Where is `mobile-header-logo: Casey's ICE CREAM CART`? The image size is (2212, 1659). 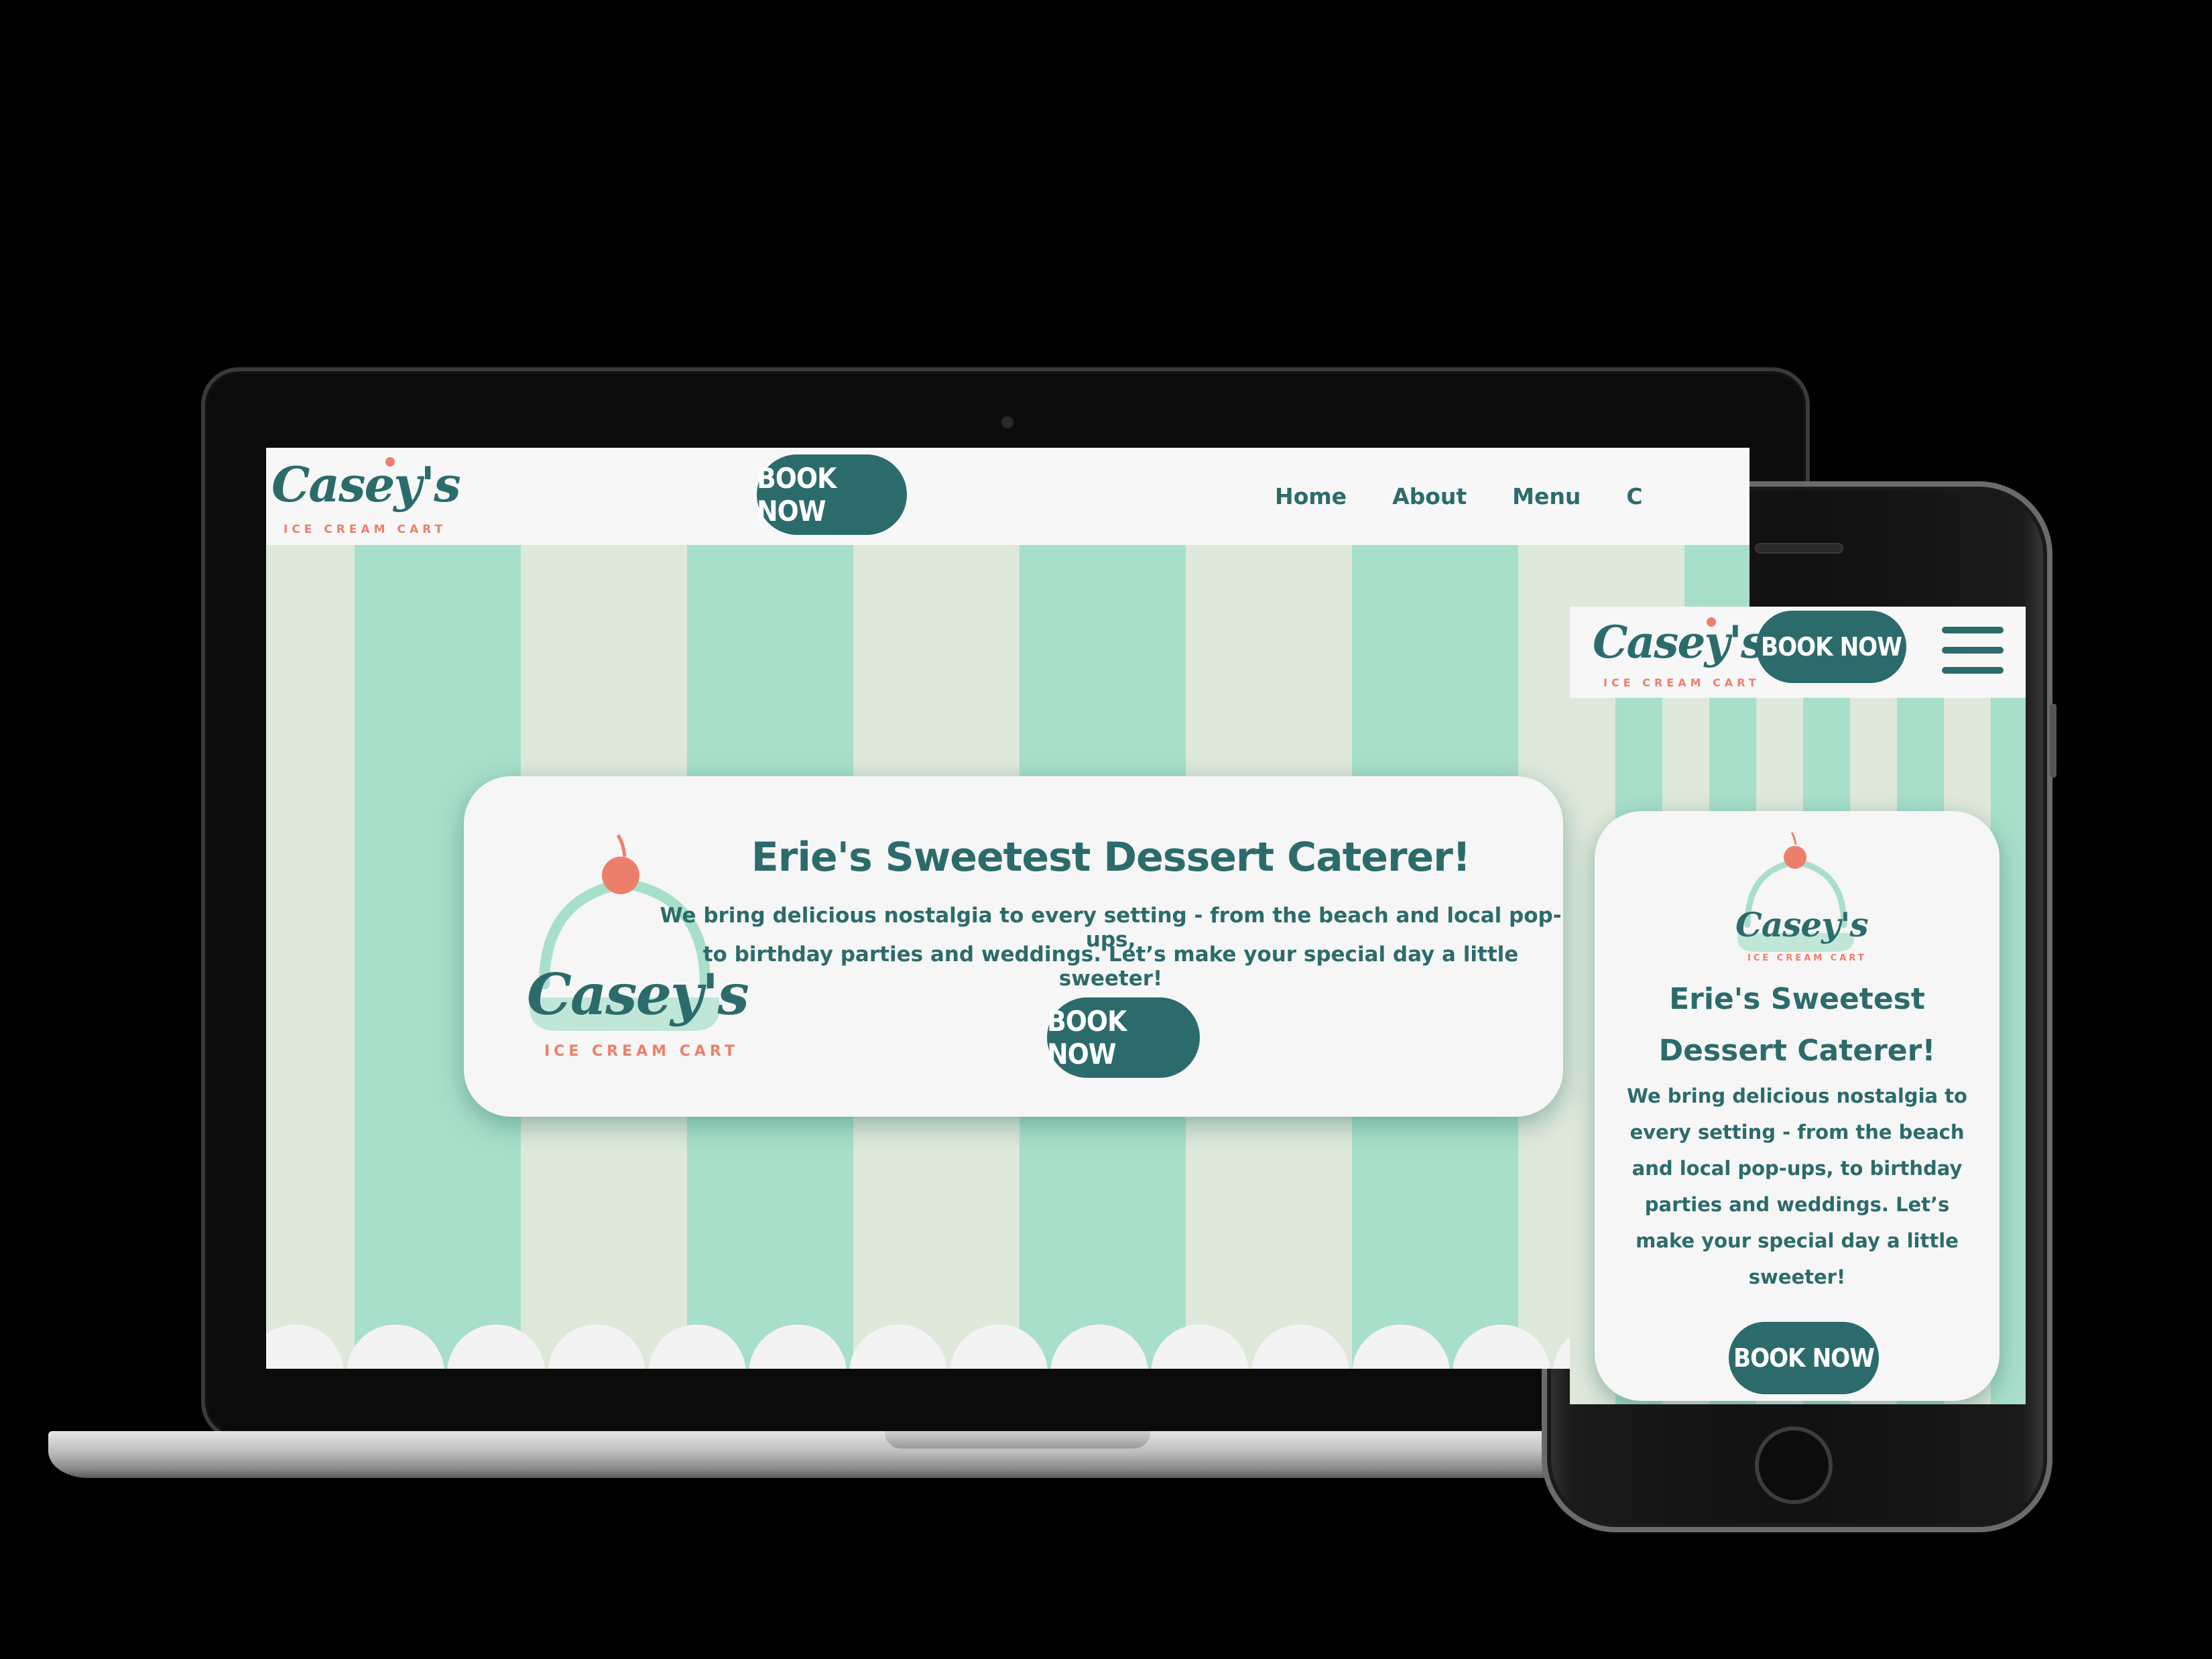 mobile-header-logo: Casey's ICE CREAM CART is located at coordinates (1679, 652).